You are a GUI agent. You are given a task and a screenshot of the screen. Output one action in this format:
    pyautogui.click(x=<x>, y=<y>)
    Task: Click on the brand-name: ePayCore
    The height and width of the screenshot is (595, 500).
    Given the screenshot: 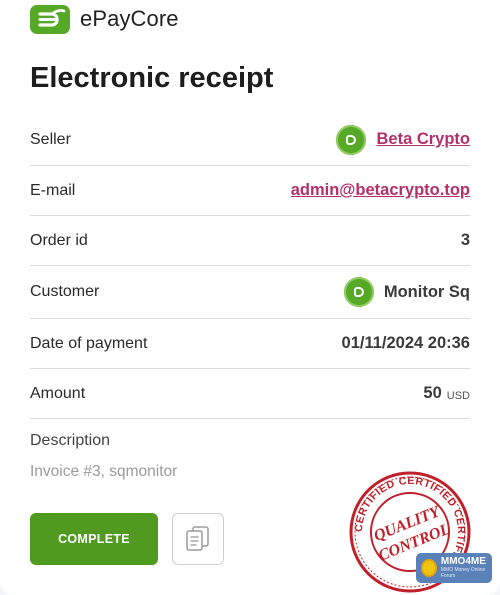 What is the action you would take?
    pyautogui.click(x=129, y=18)
    